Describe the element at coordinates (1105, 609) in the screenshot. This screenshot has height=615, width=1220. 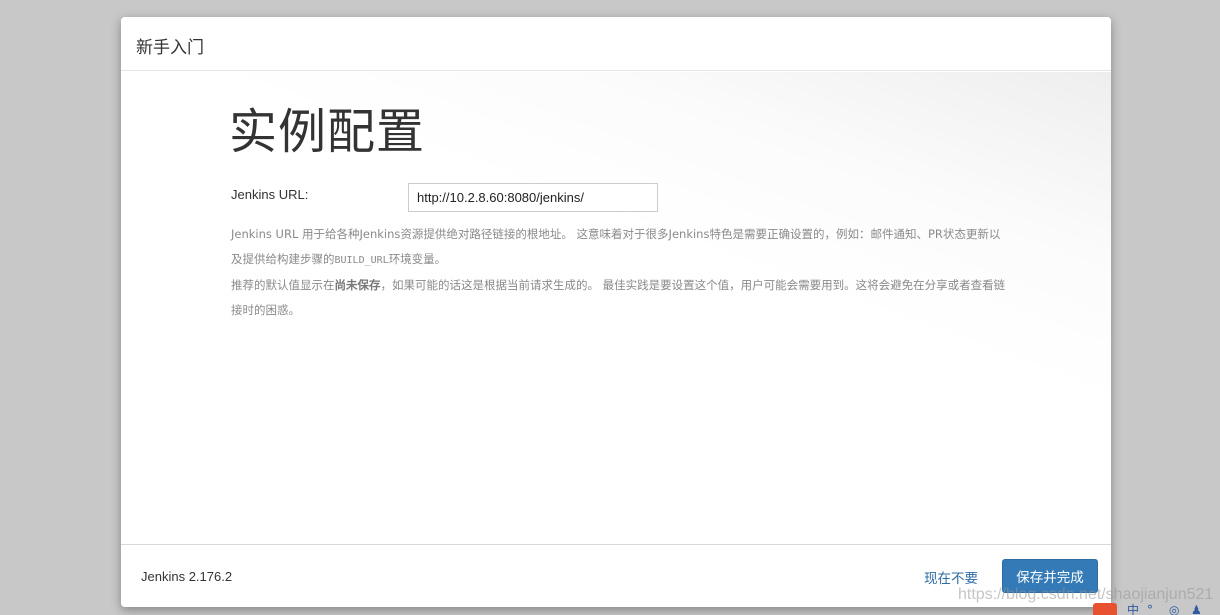
I see `csdn-logo-icon` at that location.